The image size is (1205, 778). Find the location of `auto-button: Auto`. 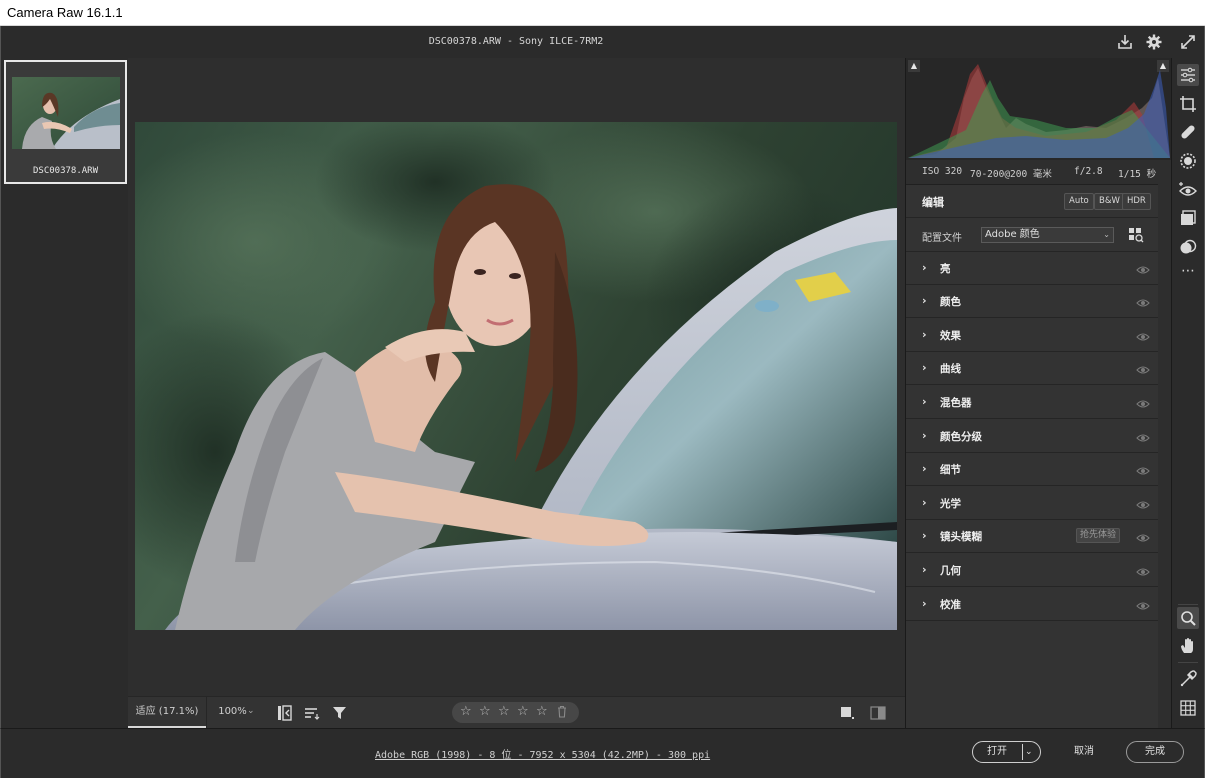

auto-button: Auto is located at coordinates (1079, 201).